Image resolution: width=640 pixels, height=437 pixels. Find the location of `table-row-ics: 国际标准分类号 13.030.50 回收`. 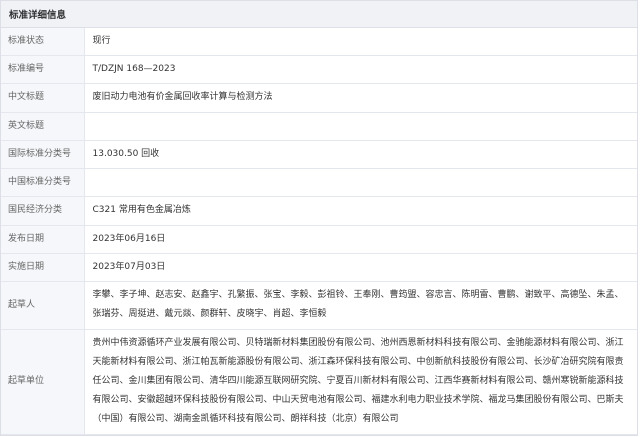

table-row-ics: 国际标准分类号 13.030.50 回收 is located at coordinates (319, 154).